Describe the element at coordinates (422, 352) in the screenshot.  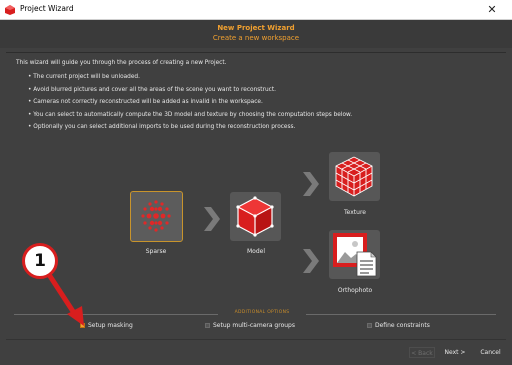
I see `back-button: < Back` at that location.